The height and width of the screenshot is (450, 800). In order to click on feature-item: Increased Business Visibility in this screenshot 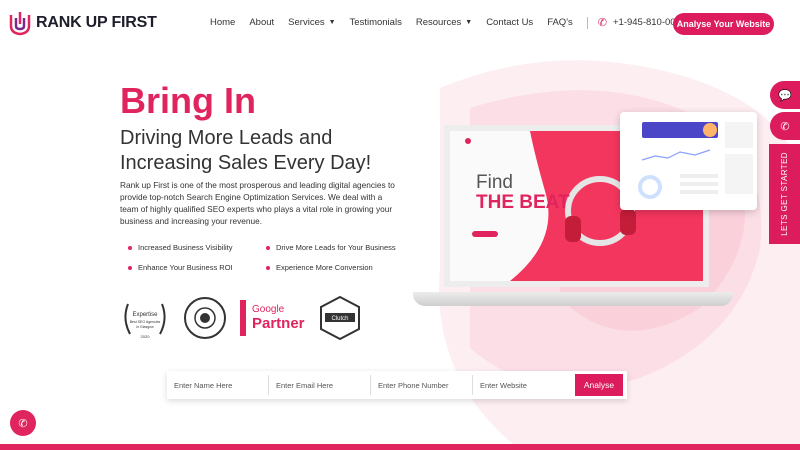, I will do `click(180, 247)`.